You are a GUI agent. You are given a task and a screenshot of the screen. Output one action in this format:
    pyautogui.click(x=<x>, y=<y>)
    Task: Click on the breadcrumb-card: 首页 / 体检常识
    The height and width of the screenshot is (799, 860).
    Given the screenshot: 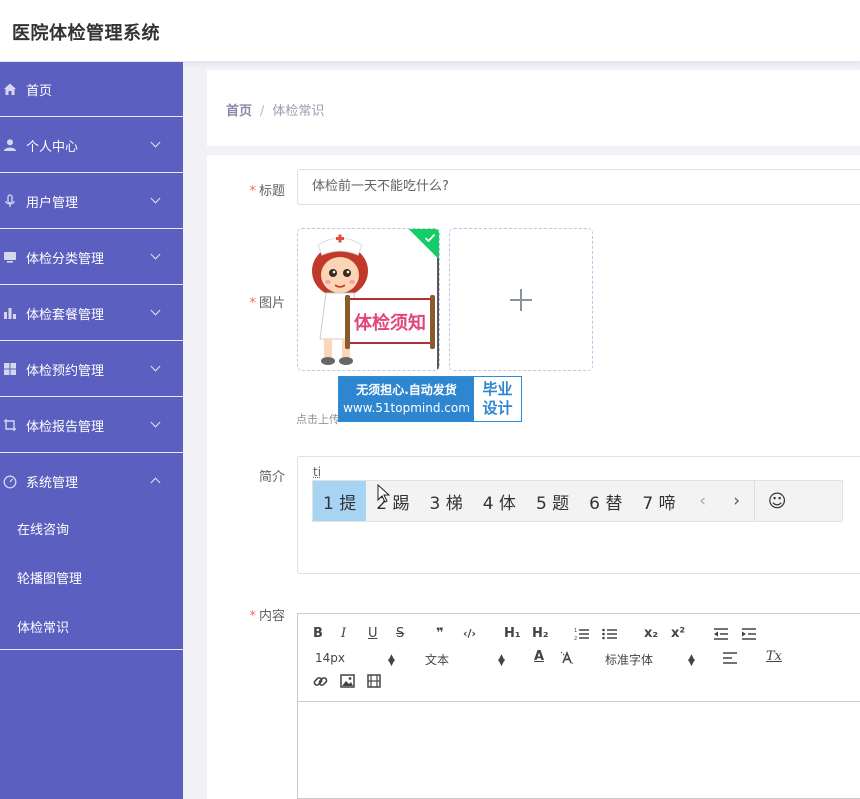 What is the action you would take?
    pyautogui.click(x=533, y=108)
    